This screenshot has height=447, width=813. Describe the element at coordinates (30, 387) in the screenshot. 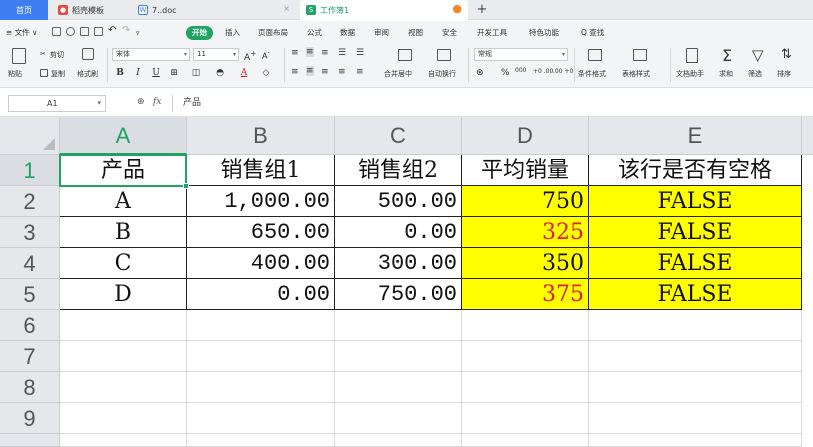

I see `row-header-8: 8` at that location.